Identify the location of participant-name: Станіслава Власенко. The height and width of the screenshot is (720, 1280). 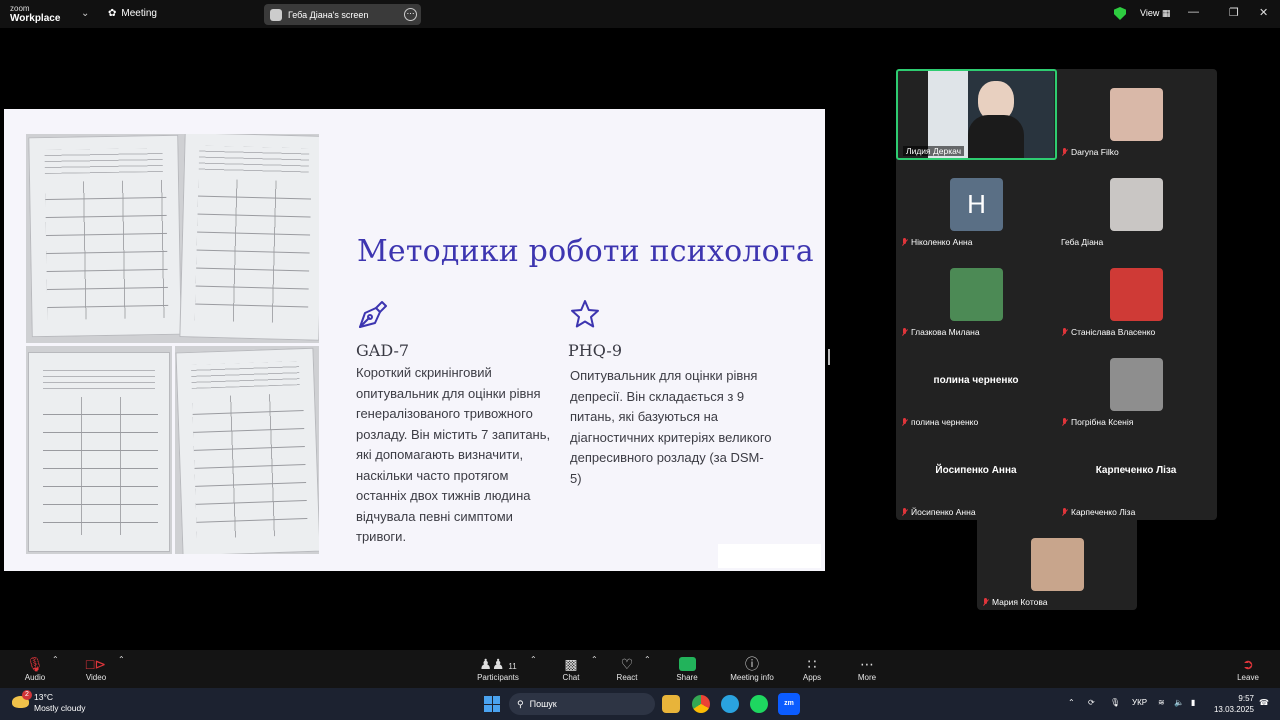
(1113, 332).